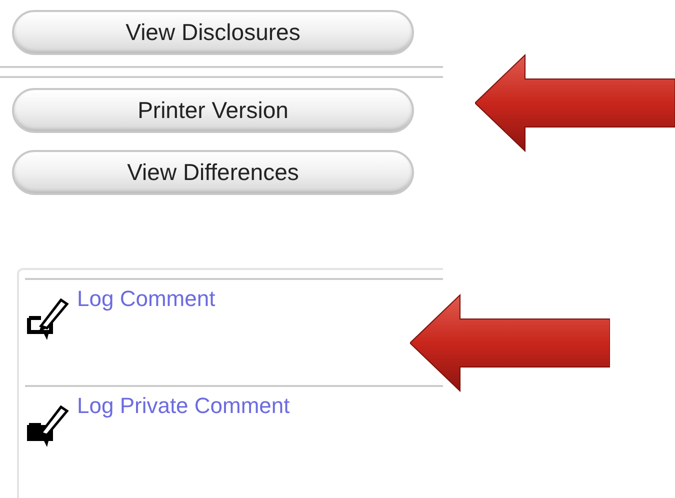 Image resolution: width=675 pixels, height=498 pixels. I want to click on filled-comment-pen-icon, so click(48, 426).